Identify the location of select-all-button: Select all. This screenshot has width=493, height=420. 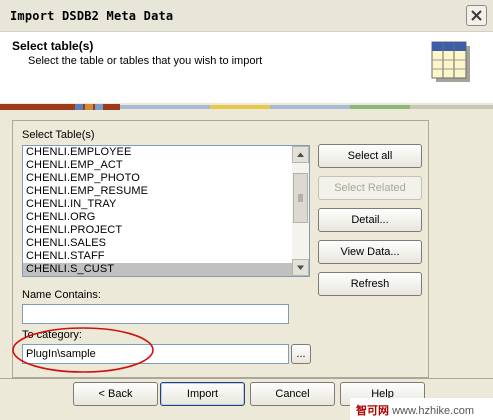
(370, 156).